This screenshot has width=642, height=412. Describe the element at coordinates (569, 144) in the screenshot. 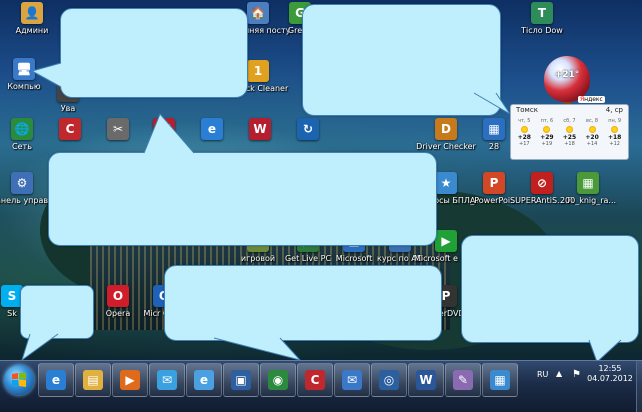

I see `forecast-low: +18` at that location.